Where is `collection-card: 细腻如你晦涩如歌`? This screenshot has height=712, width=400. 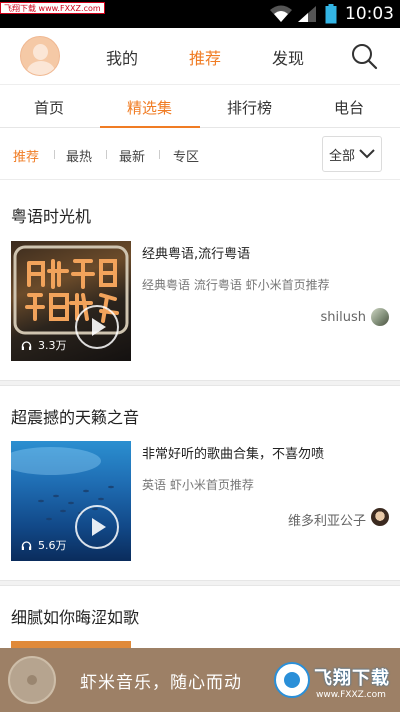 collection-card: 细腻如你晦涩如歌 is located at coordinates (200, 617).